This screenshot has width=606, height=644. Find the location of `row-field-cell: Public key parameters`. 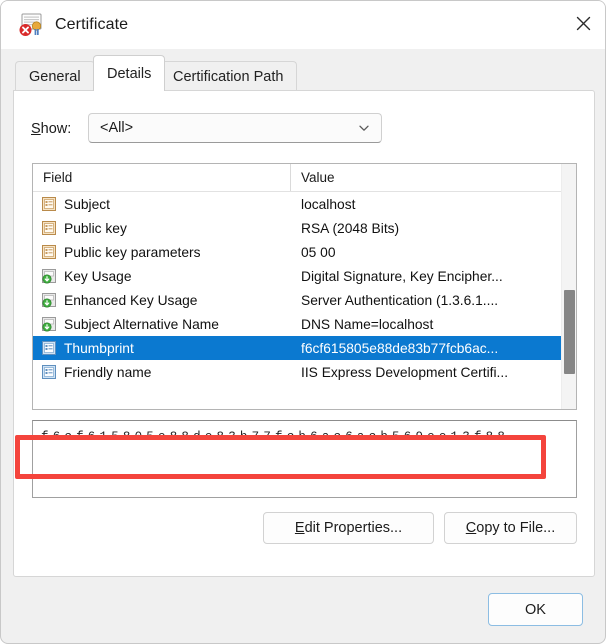

row-field-cell: Public key parameters is located at coordinates (162, 252).